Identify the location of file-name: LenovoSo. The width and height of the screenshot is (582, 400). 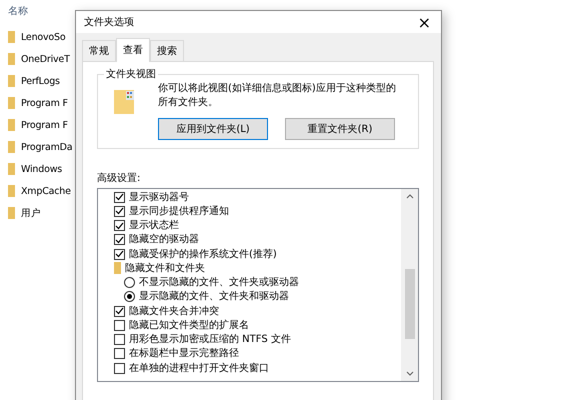
(43, 37).